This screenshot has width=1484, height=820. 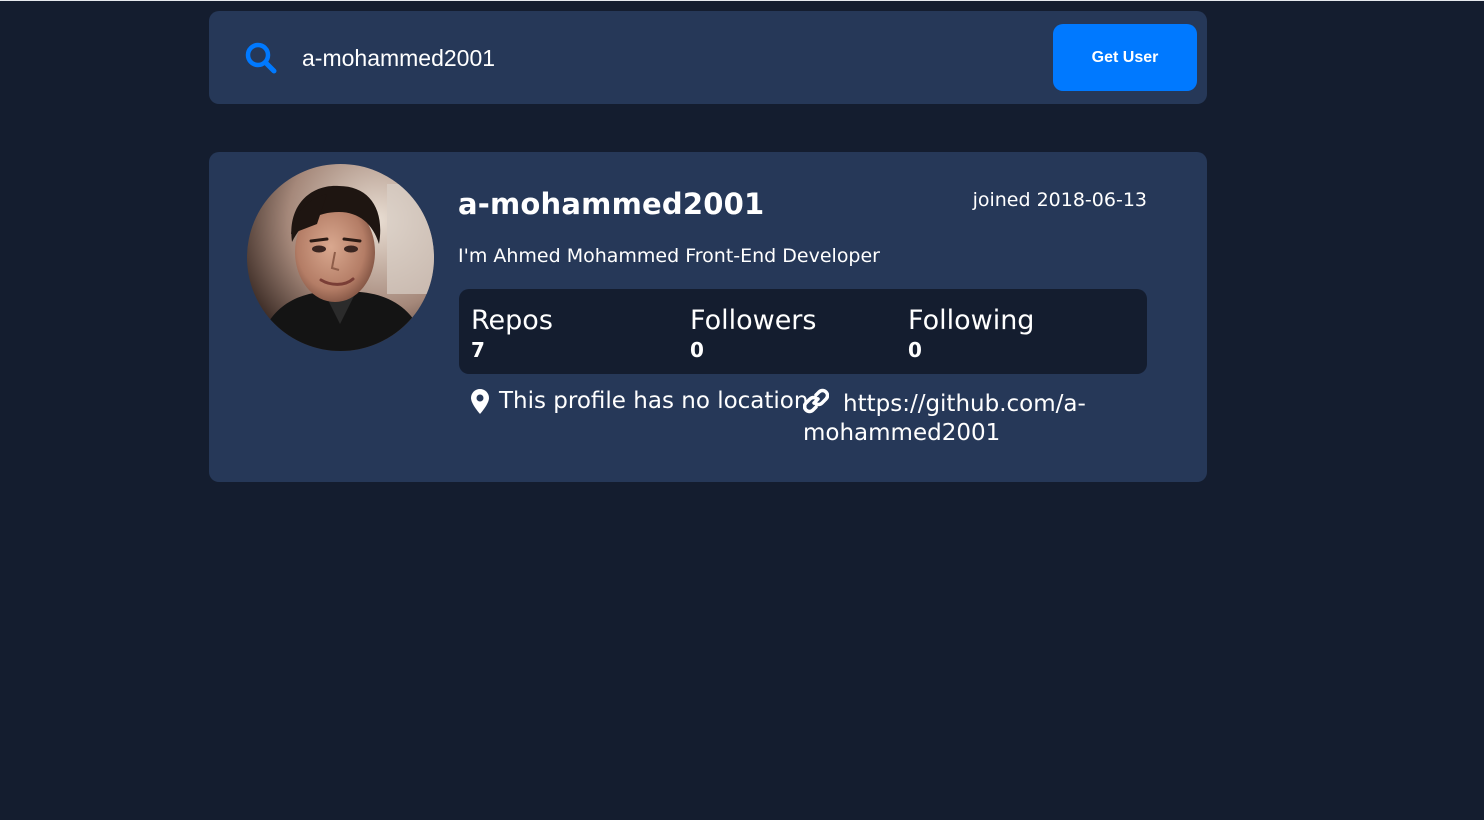 I want to click on search-icon, so click(x=261, y=58).